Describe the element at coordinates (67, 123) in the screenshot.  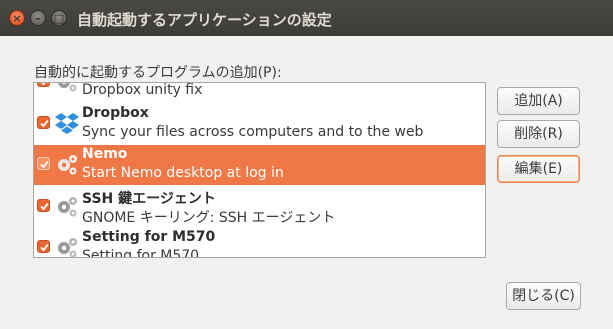
I see `dropbox-icon` at that location.